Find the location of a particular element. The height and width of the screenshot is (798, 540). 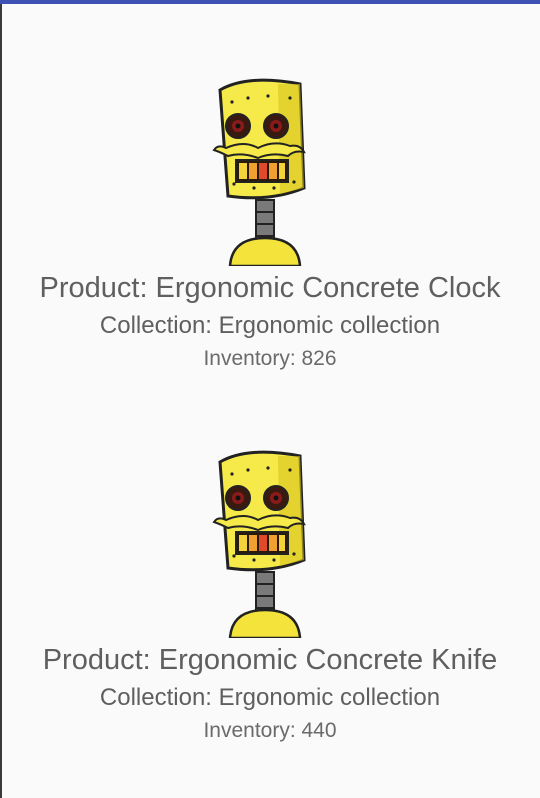

product-title: Product: Ergonomic Concrete Clock is located at coordinates (270, 288).